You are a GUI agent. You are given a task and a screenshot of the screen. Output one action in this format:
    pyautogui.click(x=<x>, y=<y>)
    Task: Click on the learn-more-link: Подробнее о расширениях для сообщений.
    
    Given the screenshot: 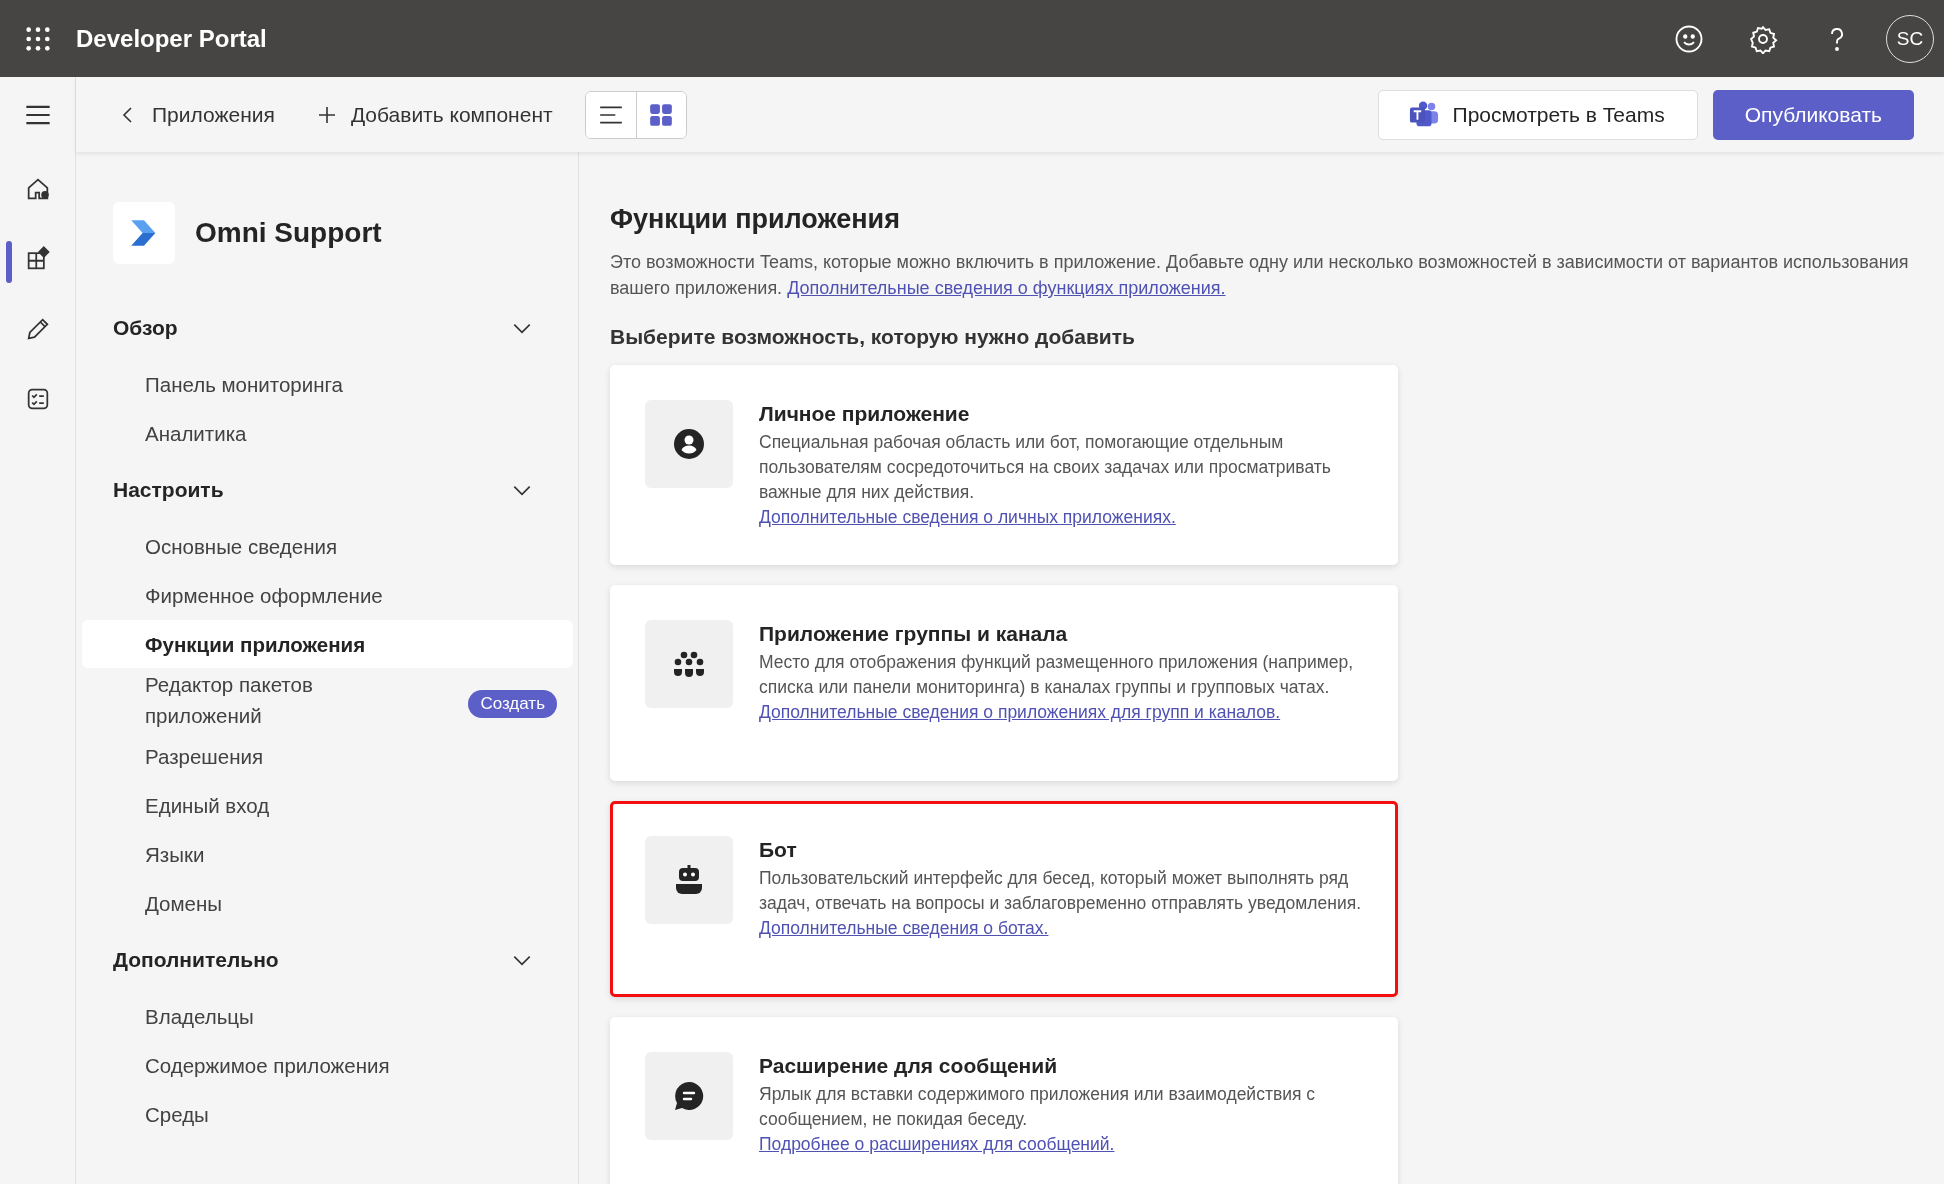 What is the action you would take?
    pyautogui.click(x=937, y=1144)
    